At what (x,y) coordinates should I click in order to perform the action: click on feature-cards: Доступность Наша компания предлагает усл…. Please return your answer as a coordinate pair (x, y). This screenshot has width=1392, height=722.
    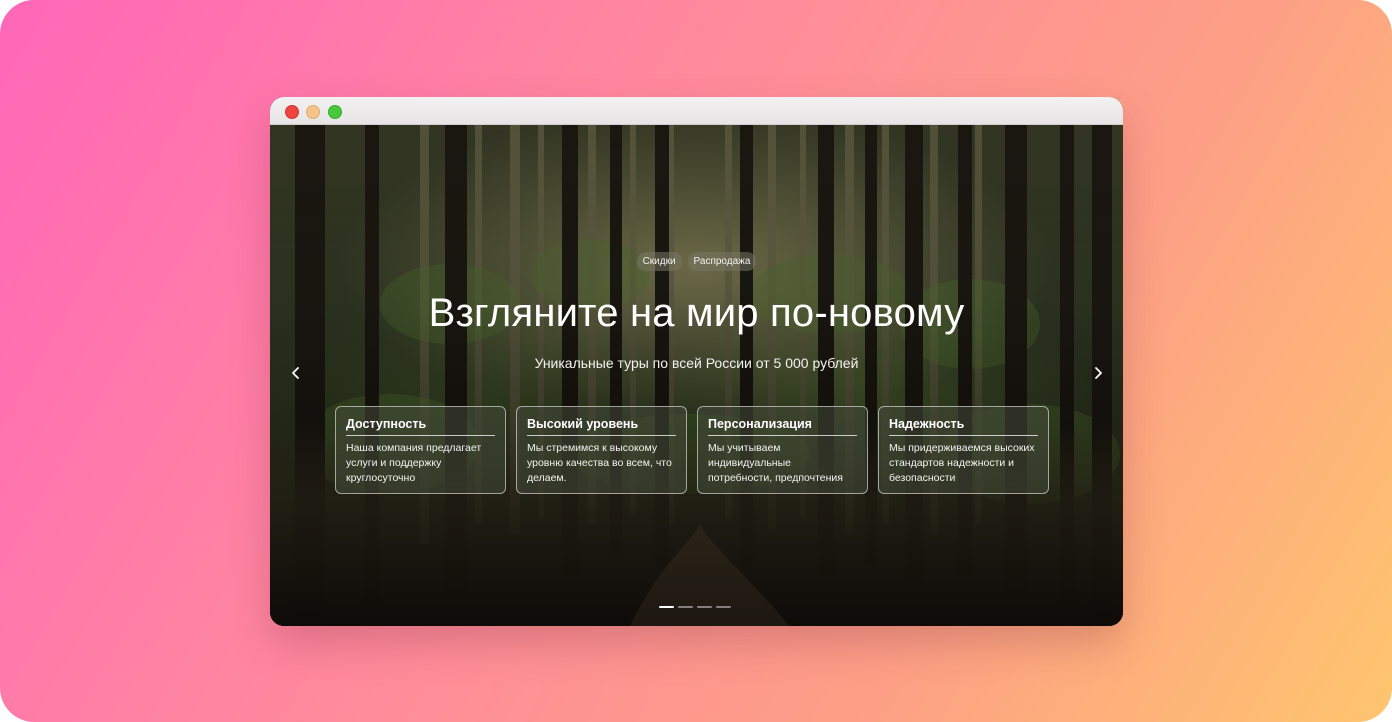
    Looking at the image, I should click on (692, 450).